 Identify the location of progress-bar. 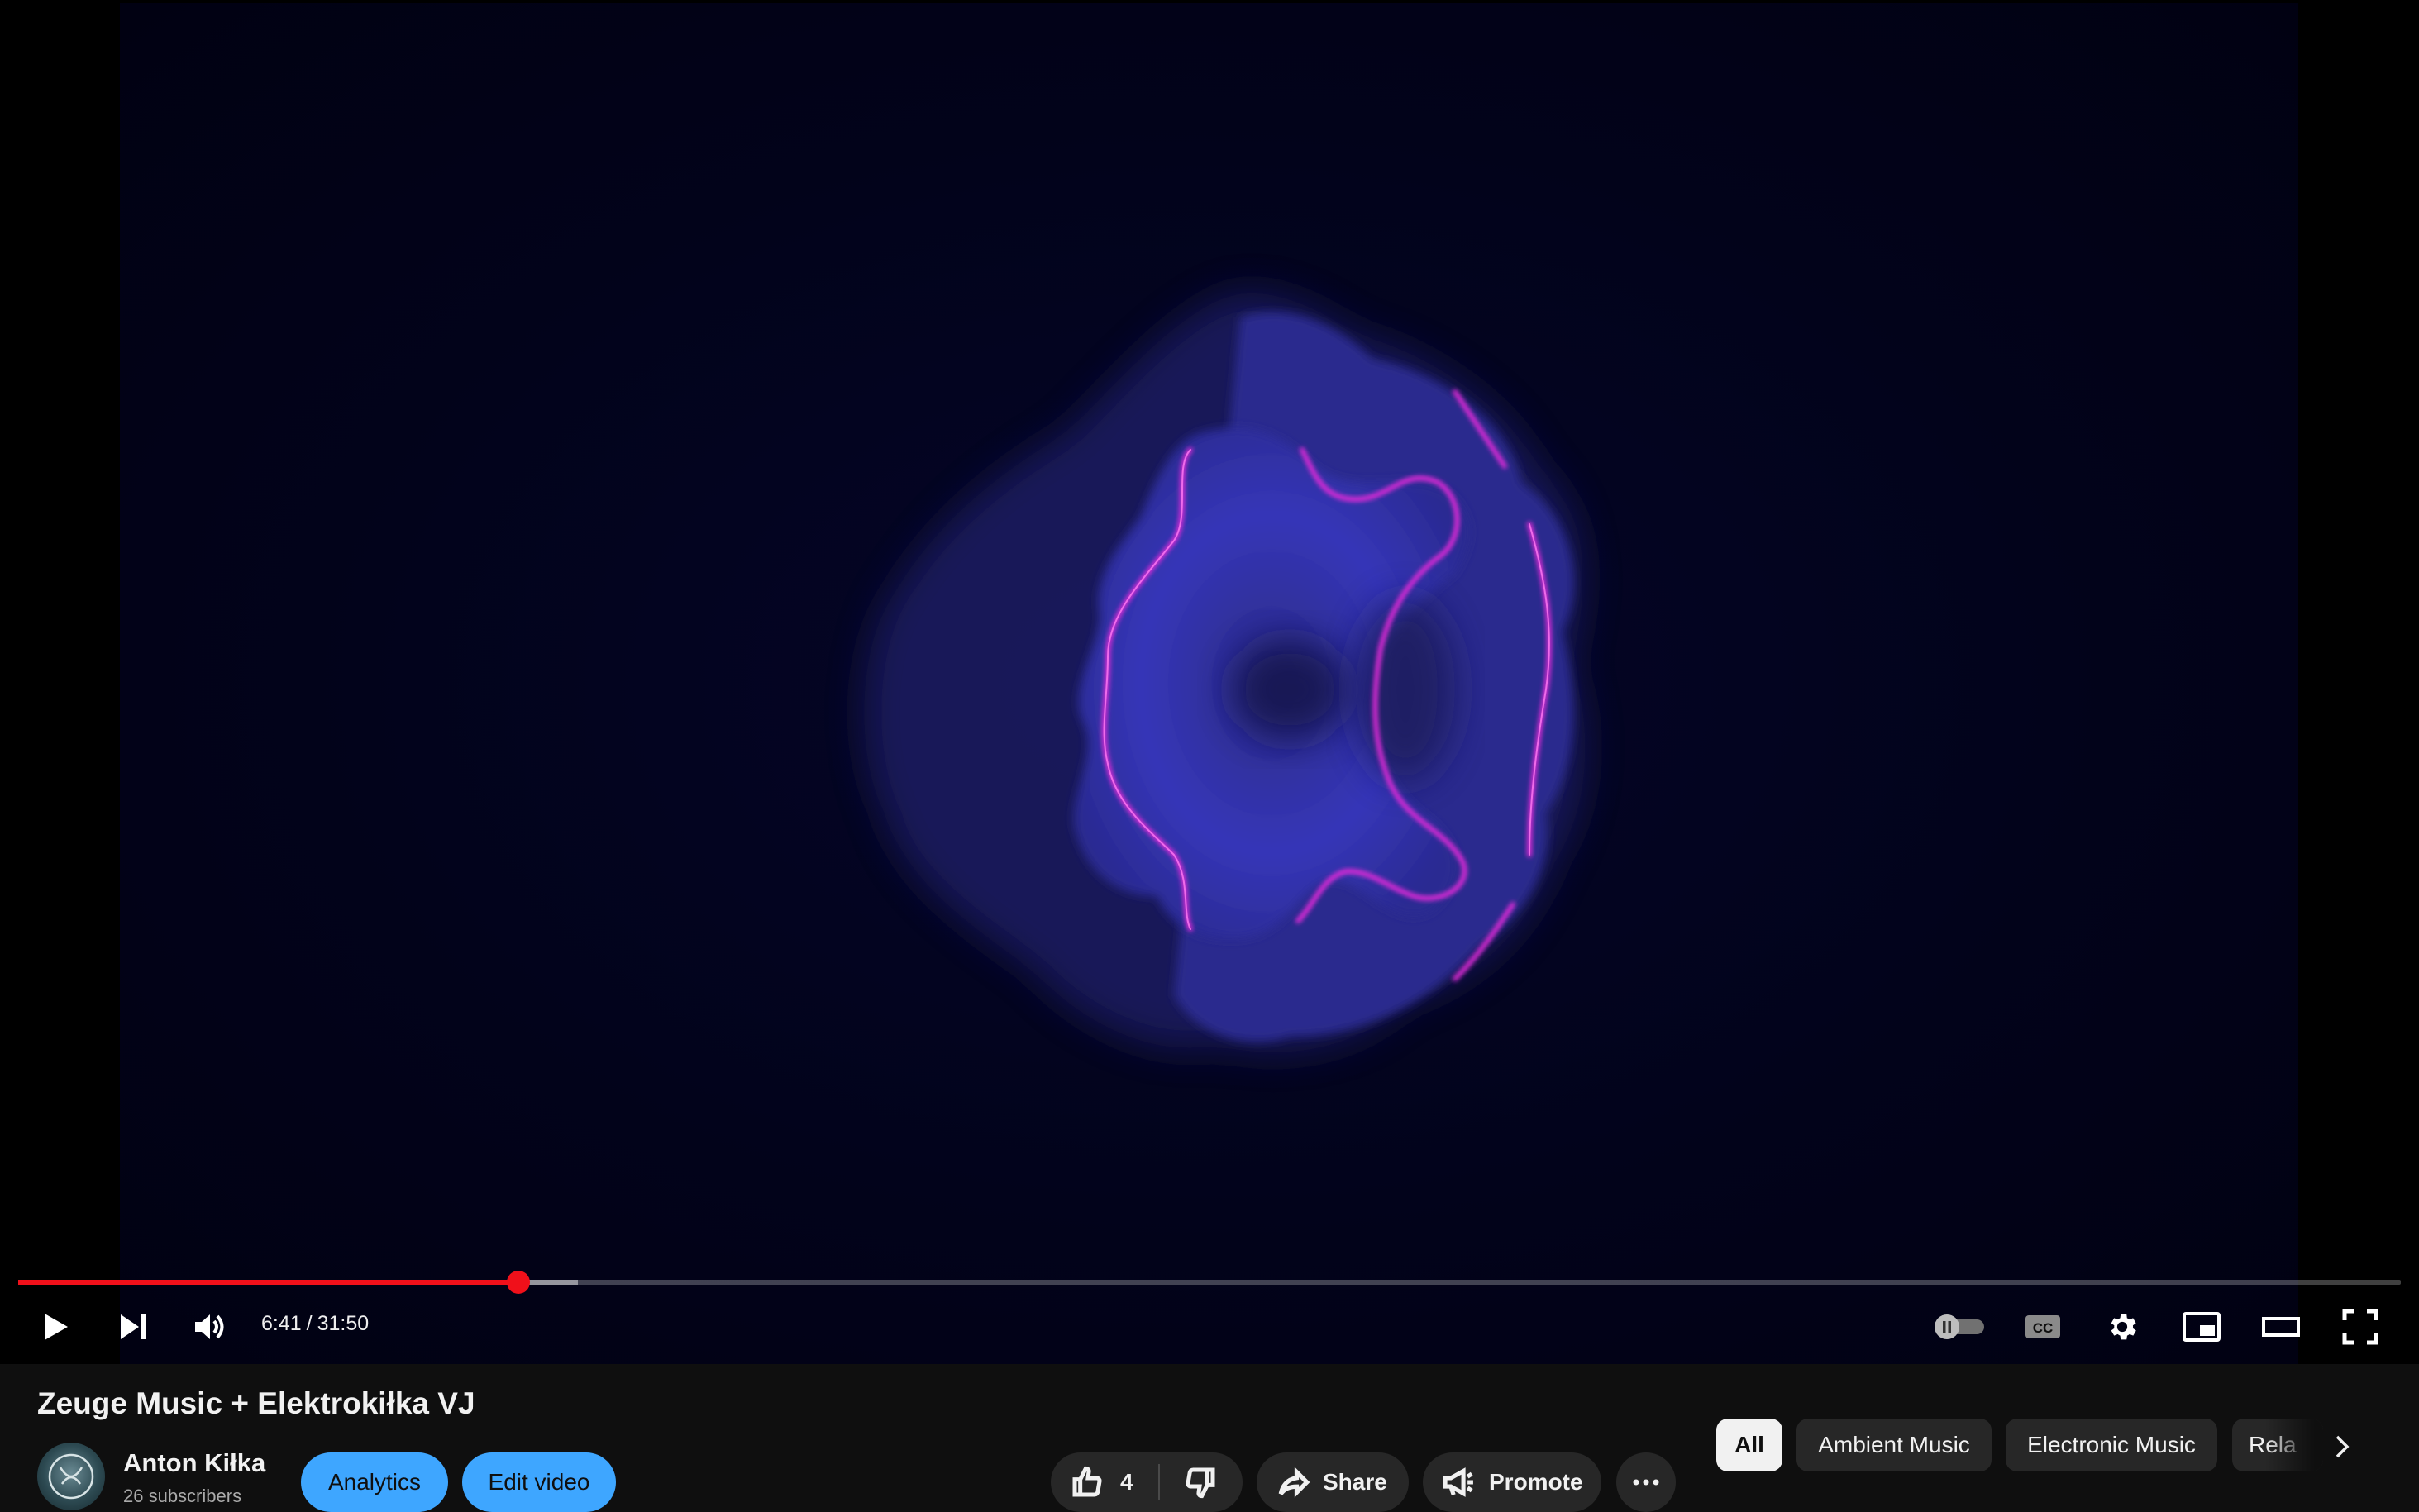
(1209, 1282).